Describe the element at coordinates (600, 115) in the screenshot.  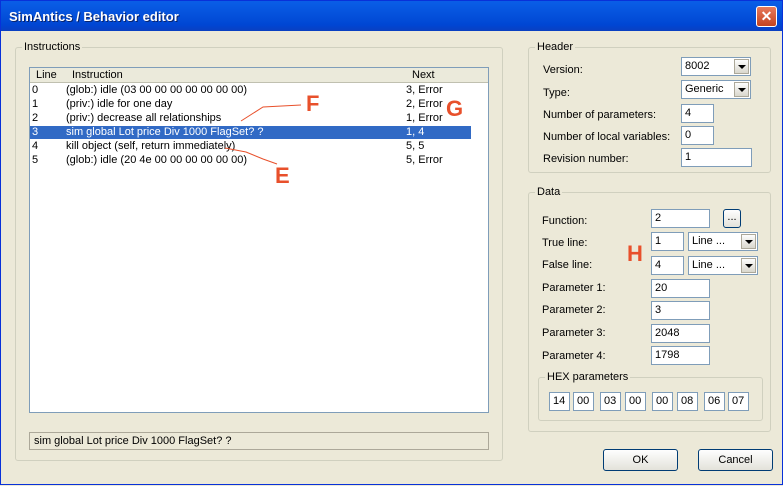
I see `num-params-label: Number of parameters:` at that location.